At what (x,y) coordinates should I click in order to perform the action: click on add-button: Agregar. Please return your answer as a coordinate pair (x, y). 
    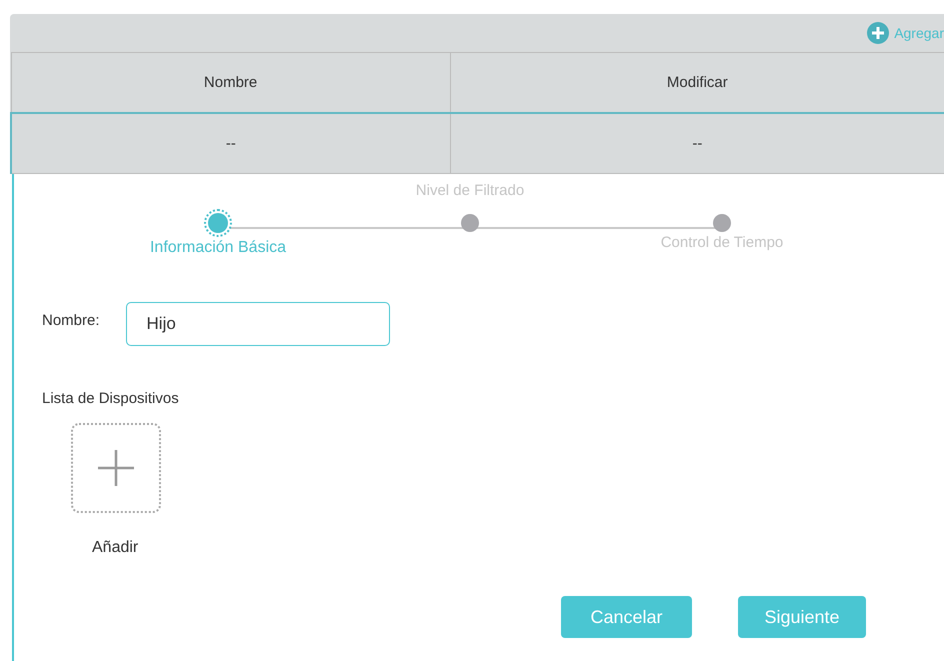
    Looking at the image, I should click on (905, 33).